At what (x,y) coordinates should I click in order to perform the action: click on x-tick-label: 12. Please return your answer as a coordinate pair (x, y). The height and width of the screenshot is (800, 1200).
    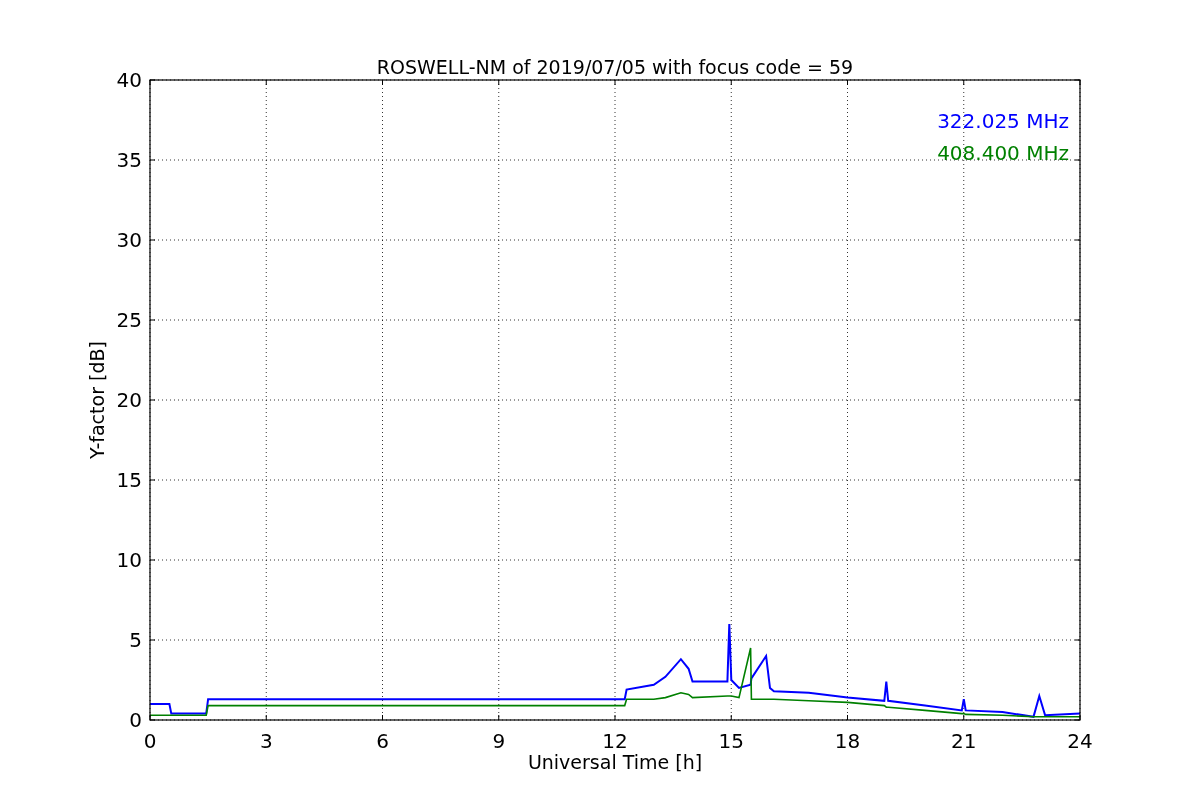
    Looking at the image, I should click on (615, 741).